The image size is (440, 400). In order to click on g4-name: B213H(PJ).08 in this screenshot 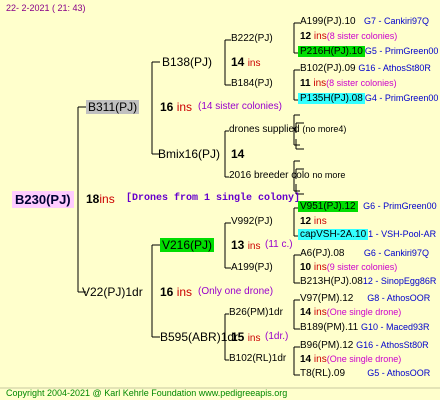, I will do `click(331, 281)`.